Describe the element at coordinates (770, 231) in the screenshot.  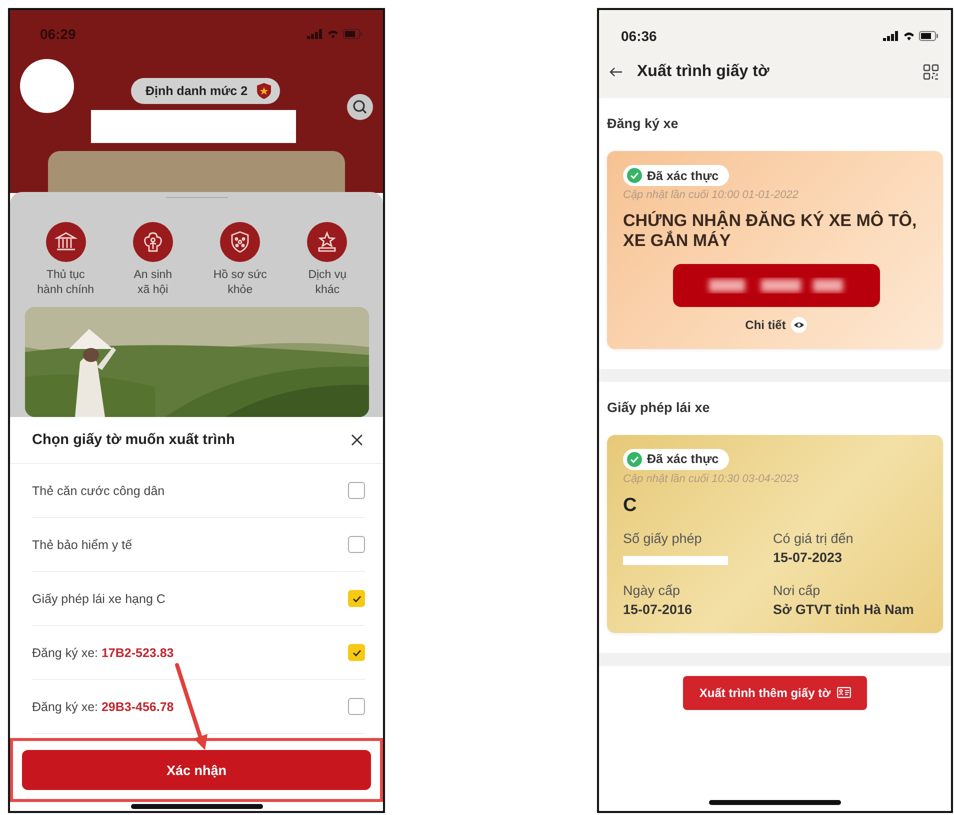
I see `document-title: CHỨNG NHẬN ĐĂNG KÝ XE MÔ TÔ, XE GẮN MÁY` at that location.